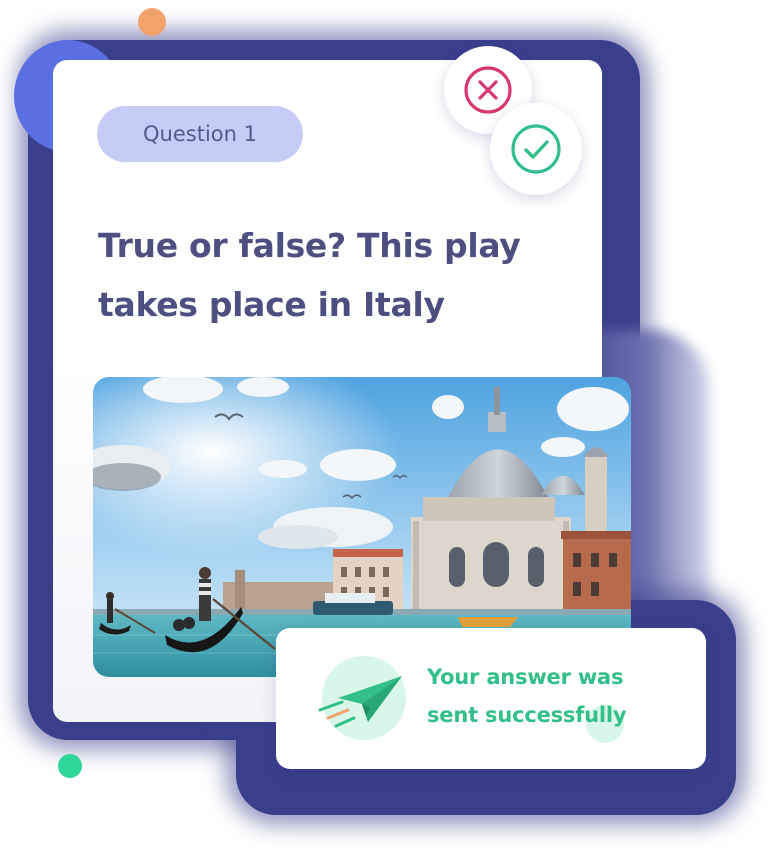  What do you see at coordinates (527, 715) in the screenshot?
I see `notification-line-2: sent successfully` at bounding box center [527, 715].